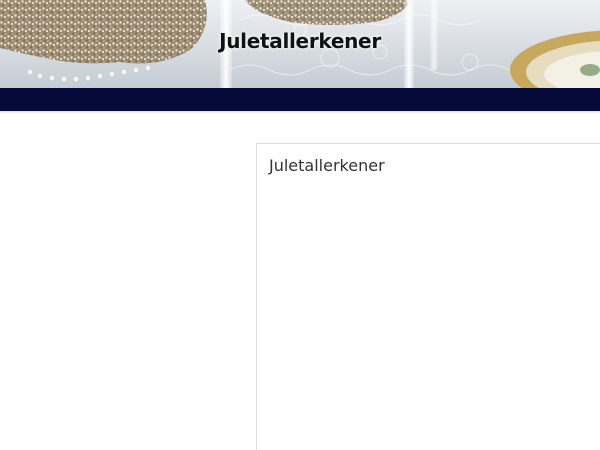 The height and width of the screenshot is (450, 600). I want to click on nav-bar-shadow, so click(300, 112).